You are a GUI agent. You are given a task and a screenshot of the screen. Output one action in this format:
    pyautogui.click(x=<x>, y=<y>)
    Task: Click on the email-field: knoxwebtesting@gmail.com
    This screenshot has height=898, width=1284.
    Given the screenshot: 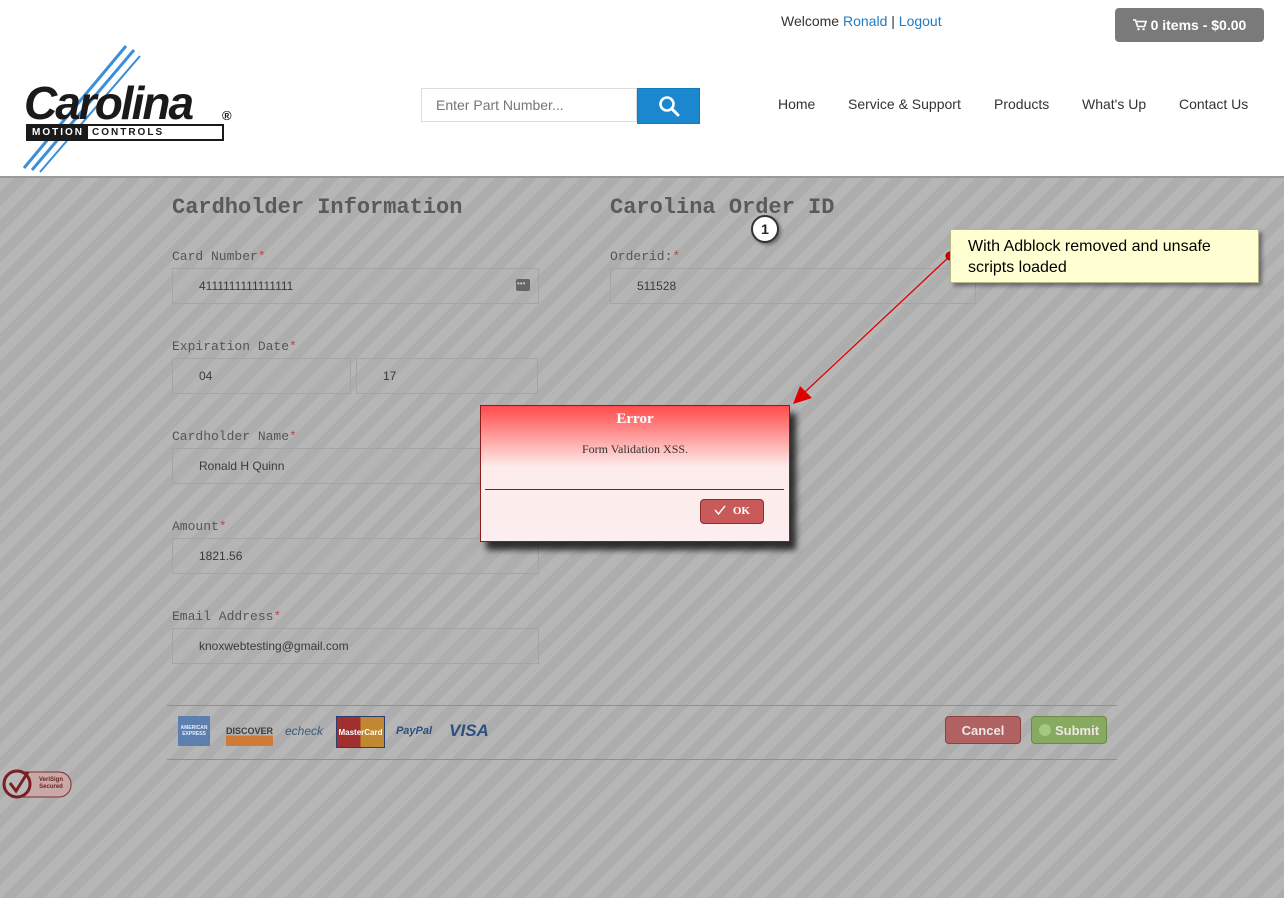 What is the action you would take?
    pyautogui.click(x=355, y=646)
    